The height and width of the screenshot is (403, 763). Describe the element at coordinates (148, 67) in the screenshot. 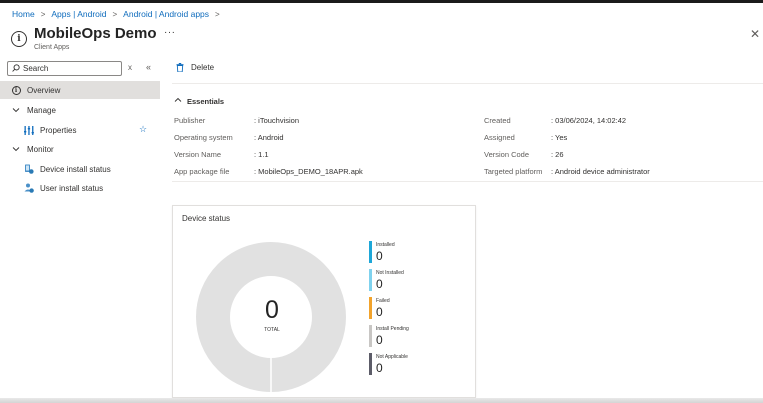

I see `collapse-sidebar-button: «` at that location.